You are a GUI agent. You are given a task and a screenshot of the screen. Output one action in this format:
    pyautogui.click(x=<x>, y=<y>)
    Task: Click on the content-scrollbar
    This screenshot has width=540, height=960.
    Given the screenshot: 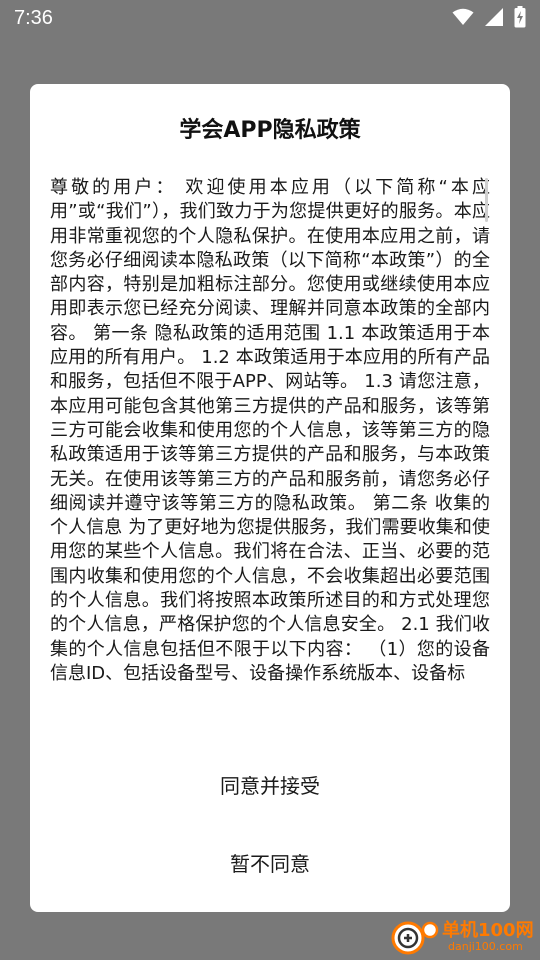 What is the action you would take?
    pyautogui.click(x=486, y=200)
    